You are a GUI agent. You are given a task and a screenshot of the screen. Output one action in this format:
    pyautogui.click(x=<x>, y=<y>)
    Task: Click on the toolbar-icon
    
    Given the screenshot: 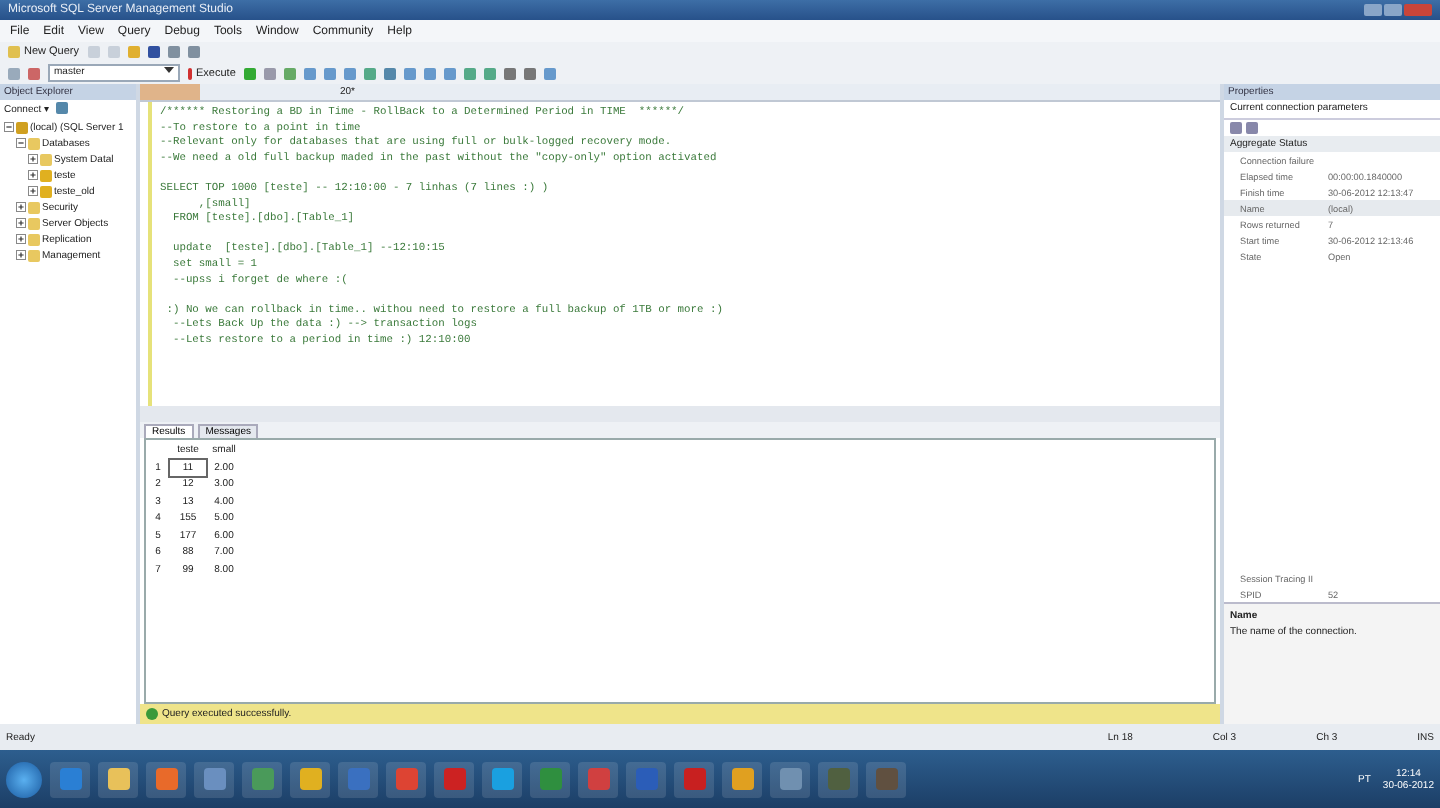 What is the action you would take?
    pyautogui.click(x=62, y=108)
    